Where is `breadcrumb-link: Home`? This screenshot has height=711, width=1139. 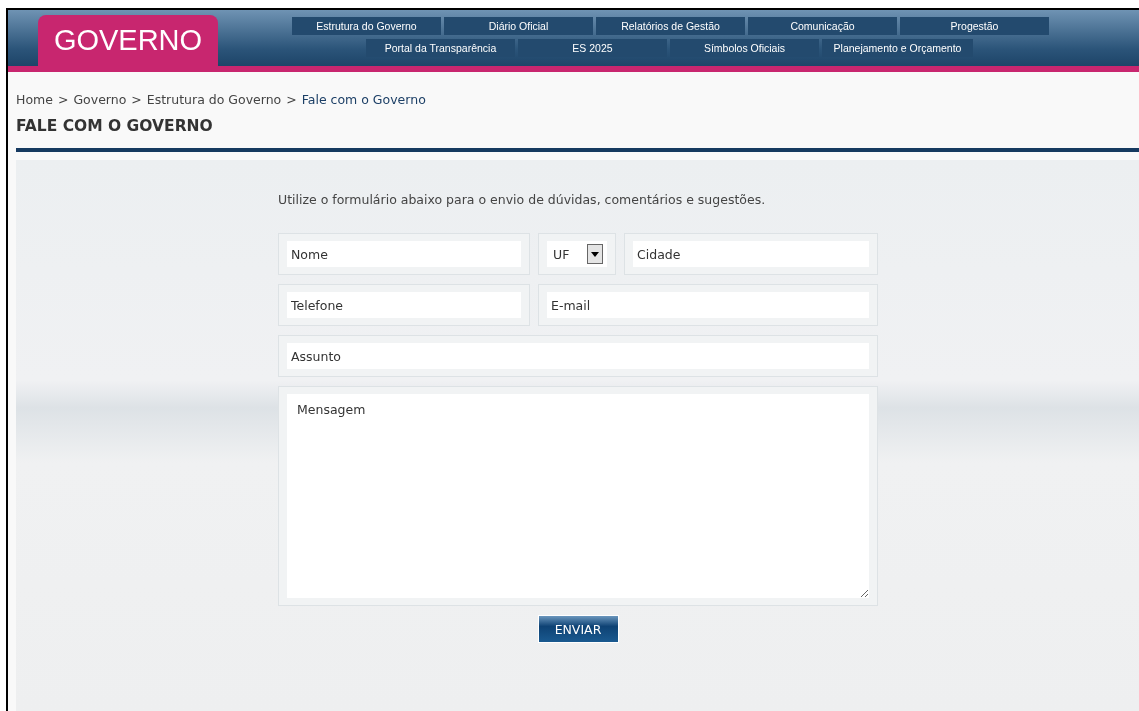
breadcrumb-link: Home is located at coordinates (34, 99).